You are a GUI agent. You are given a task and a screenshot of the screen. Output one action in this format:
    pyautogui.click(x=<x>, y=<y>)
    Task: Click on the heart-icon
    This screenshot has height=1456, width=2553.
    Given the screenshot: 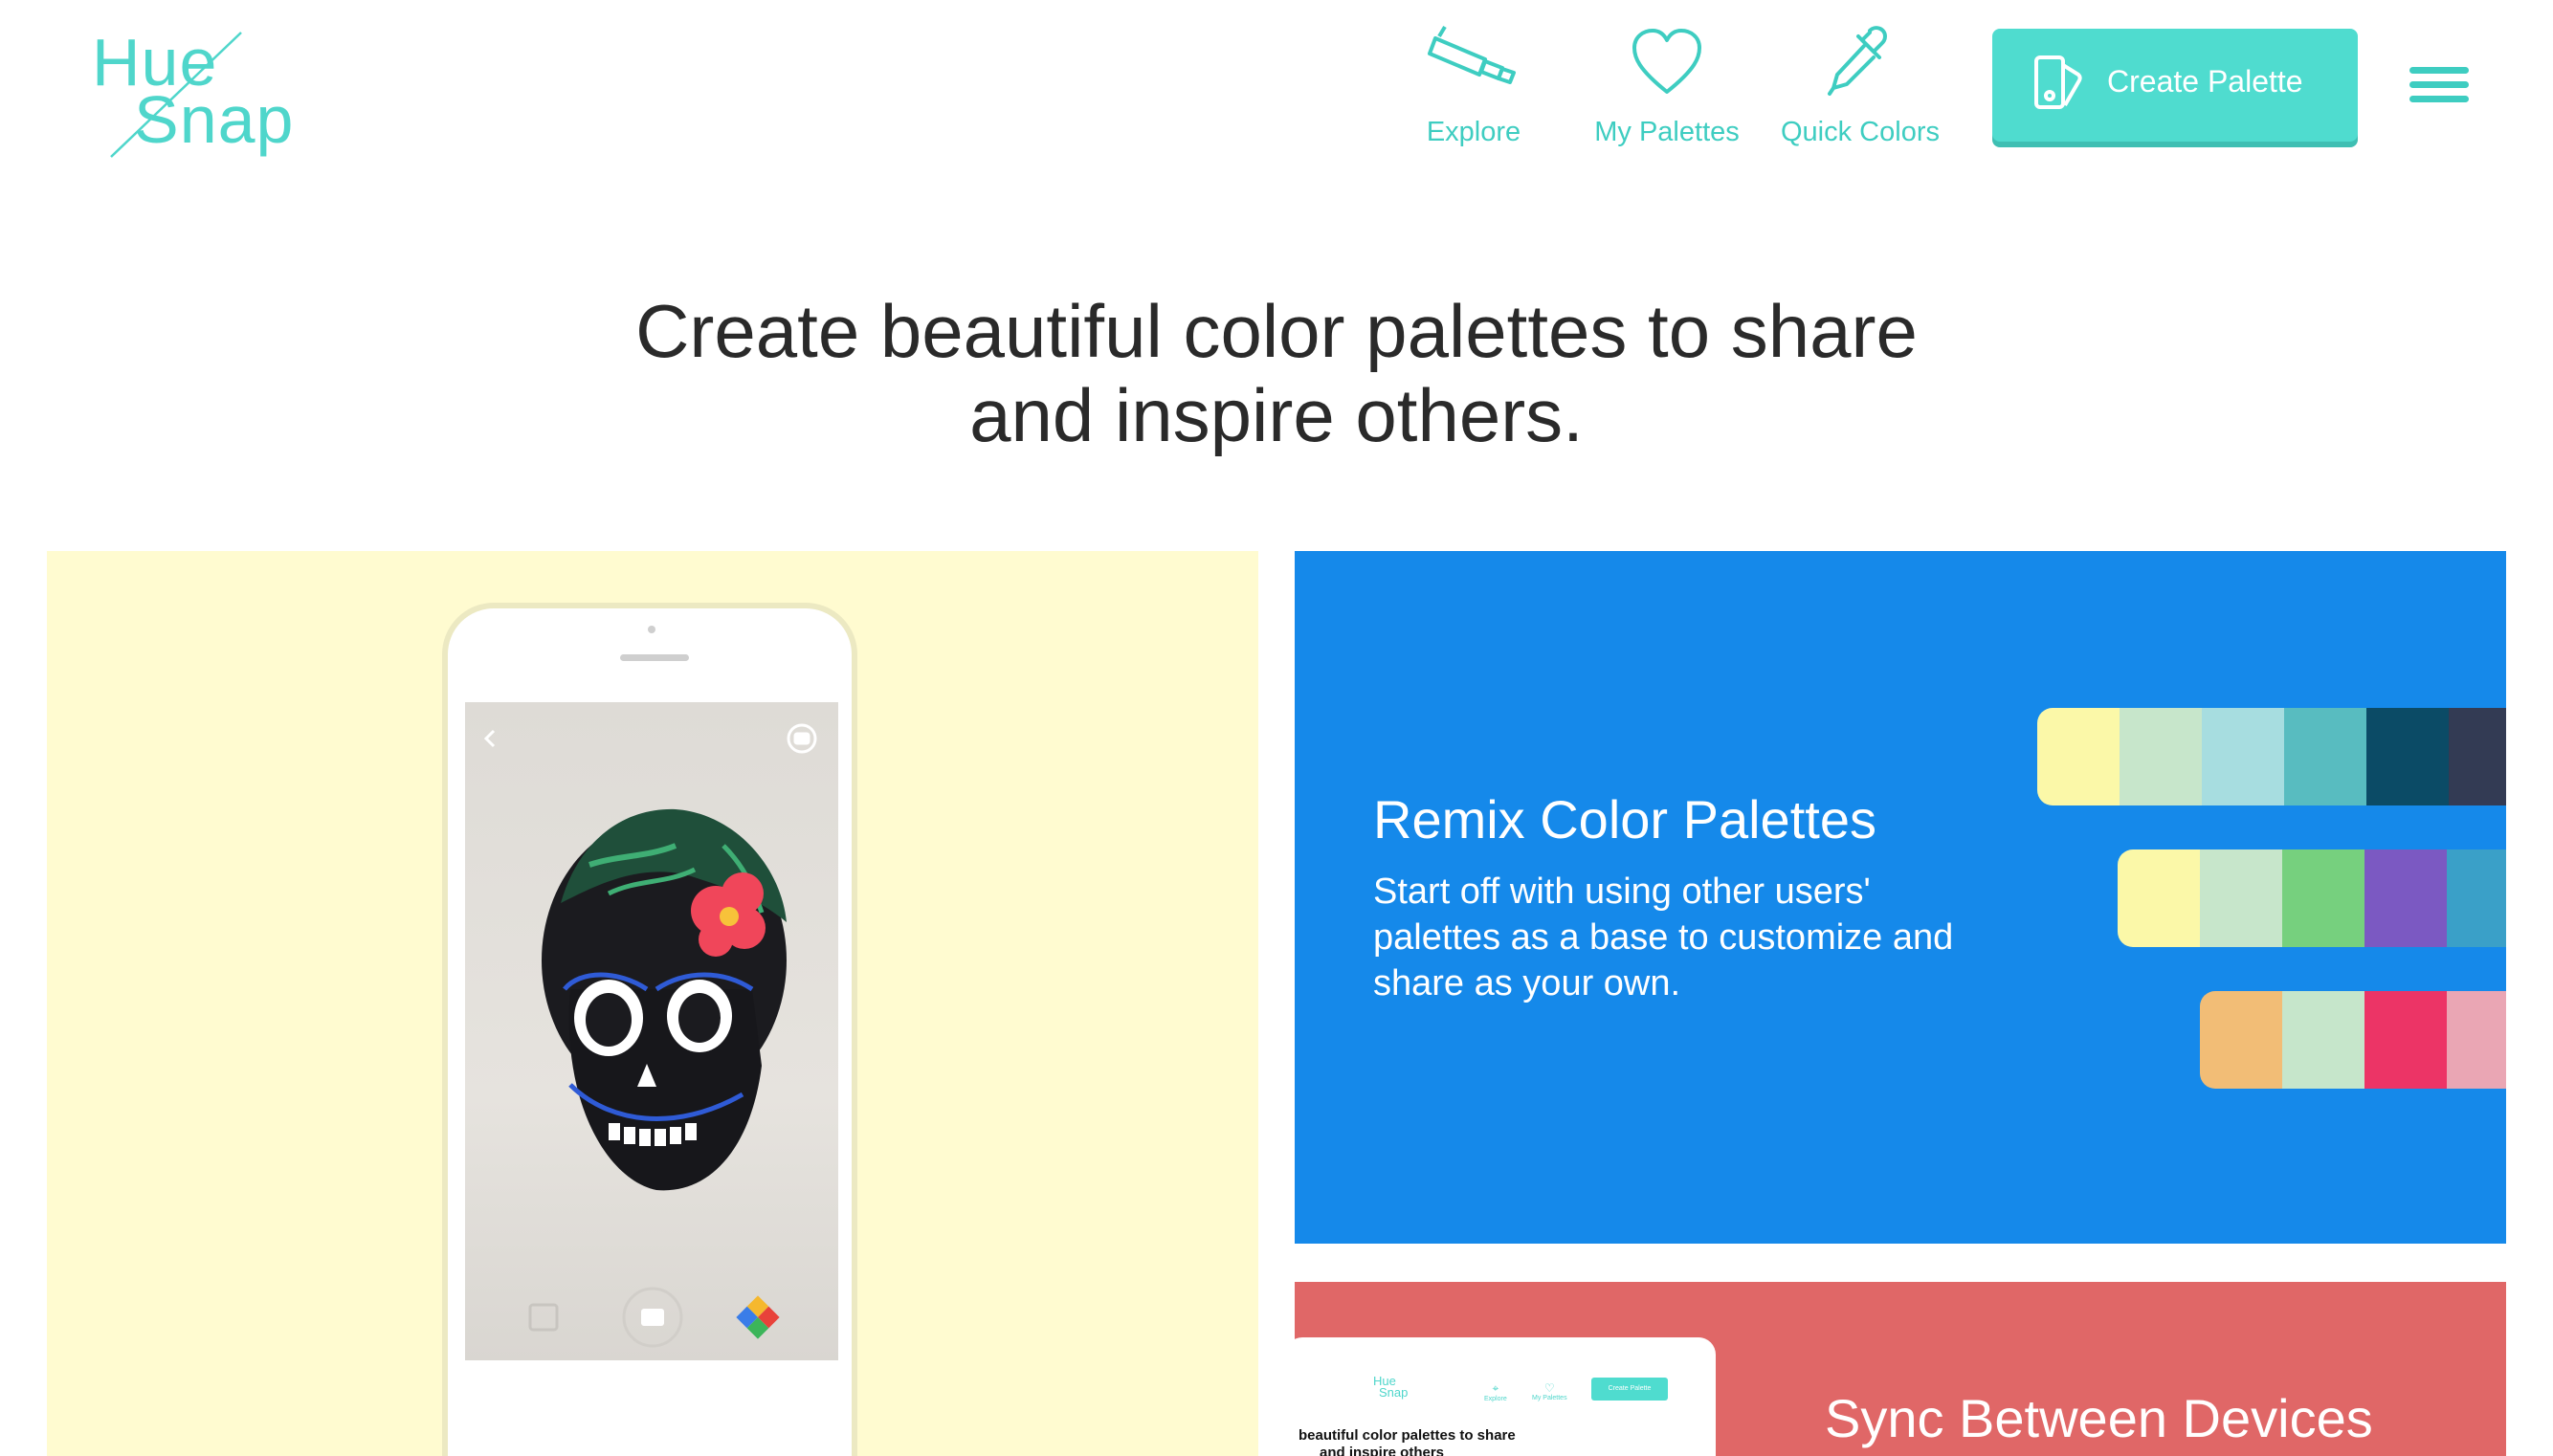 What is the action you would take?
    pyautogui.click(x=1666, y=62)
    